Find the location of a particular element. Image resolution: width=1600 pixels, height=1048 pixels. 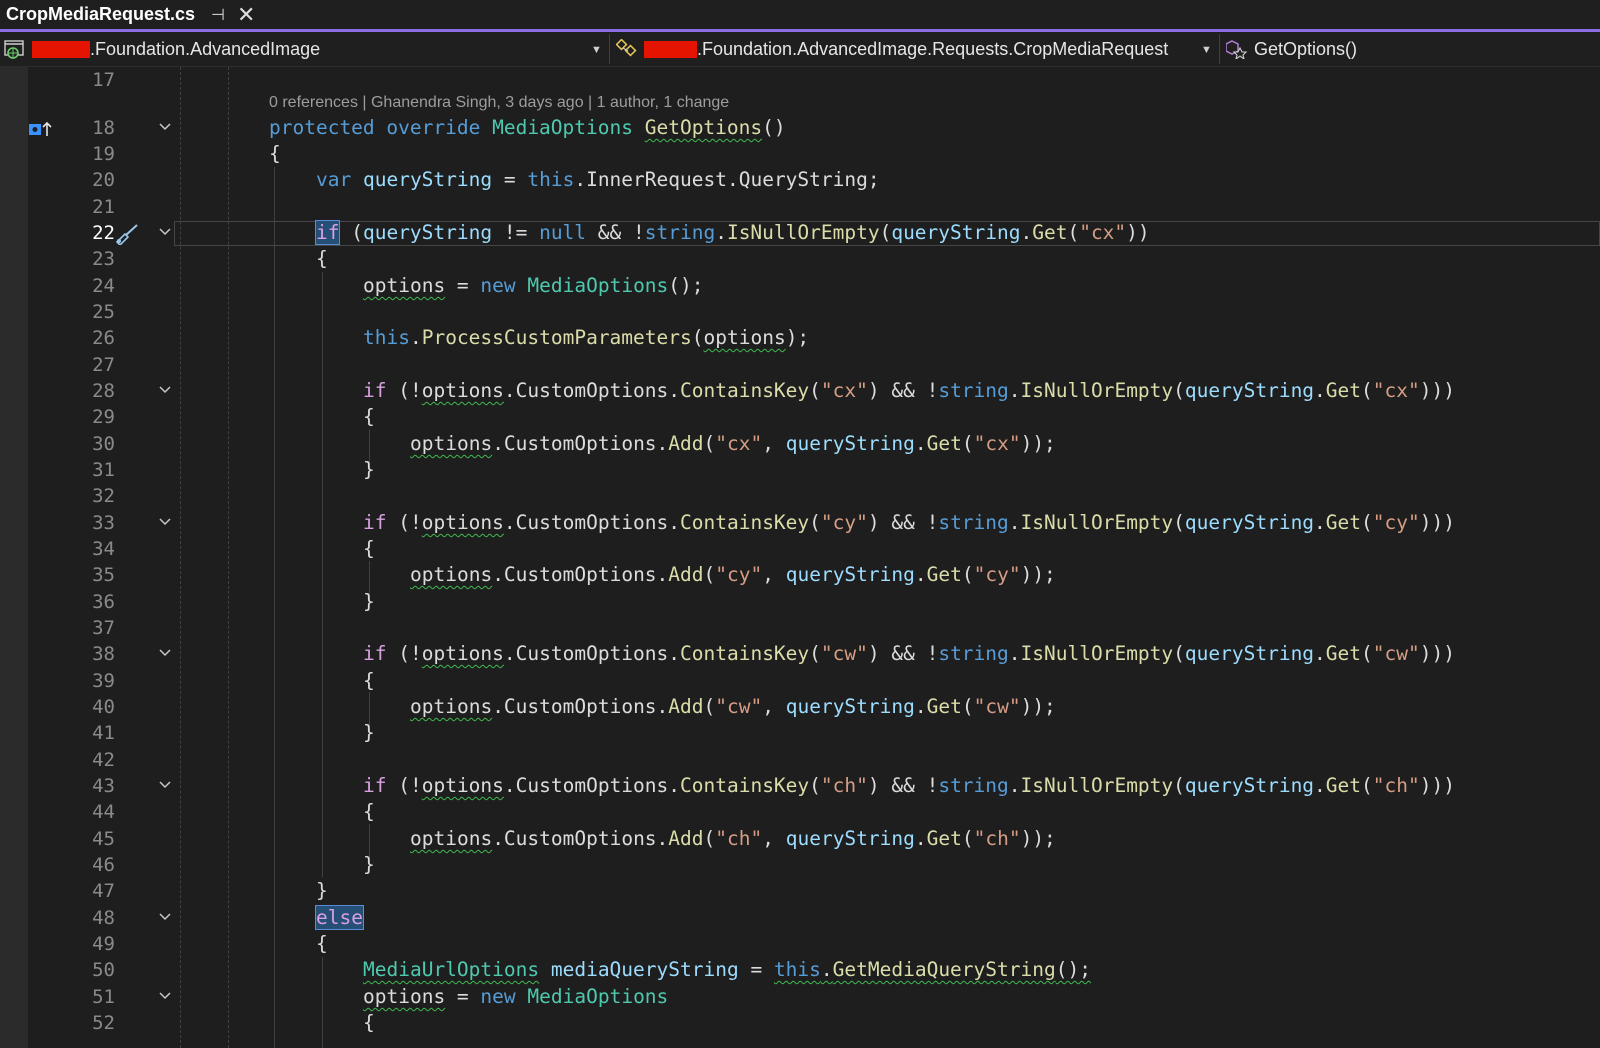

keyword-highlight: if is located at coordinates (327, 232).